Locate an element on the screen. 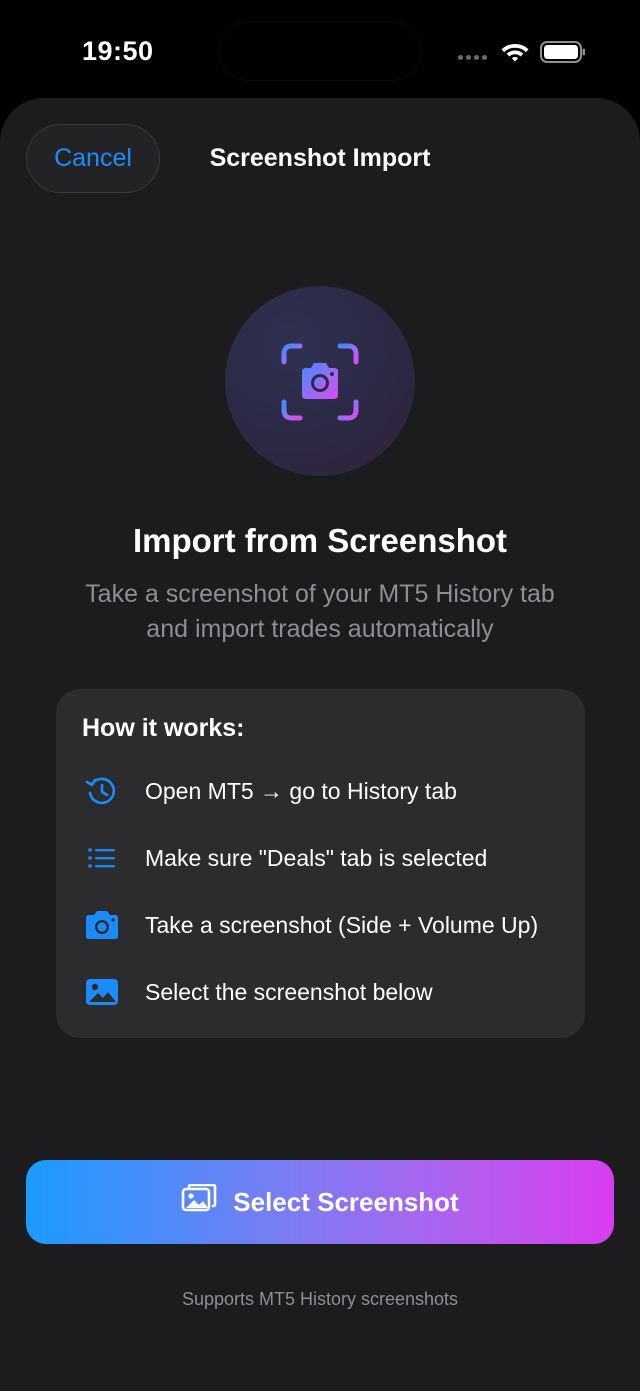 This screenshot has height=1391, width=640. step-item: Make sure "Deals" tab is selected is located at coordinates (332, 858).